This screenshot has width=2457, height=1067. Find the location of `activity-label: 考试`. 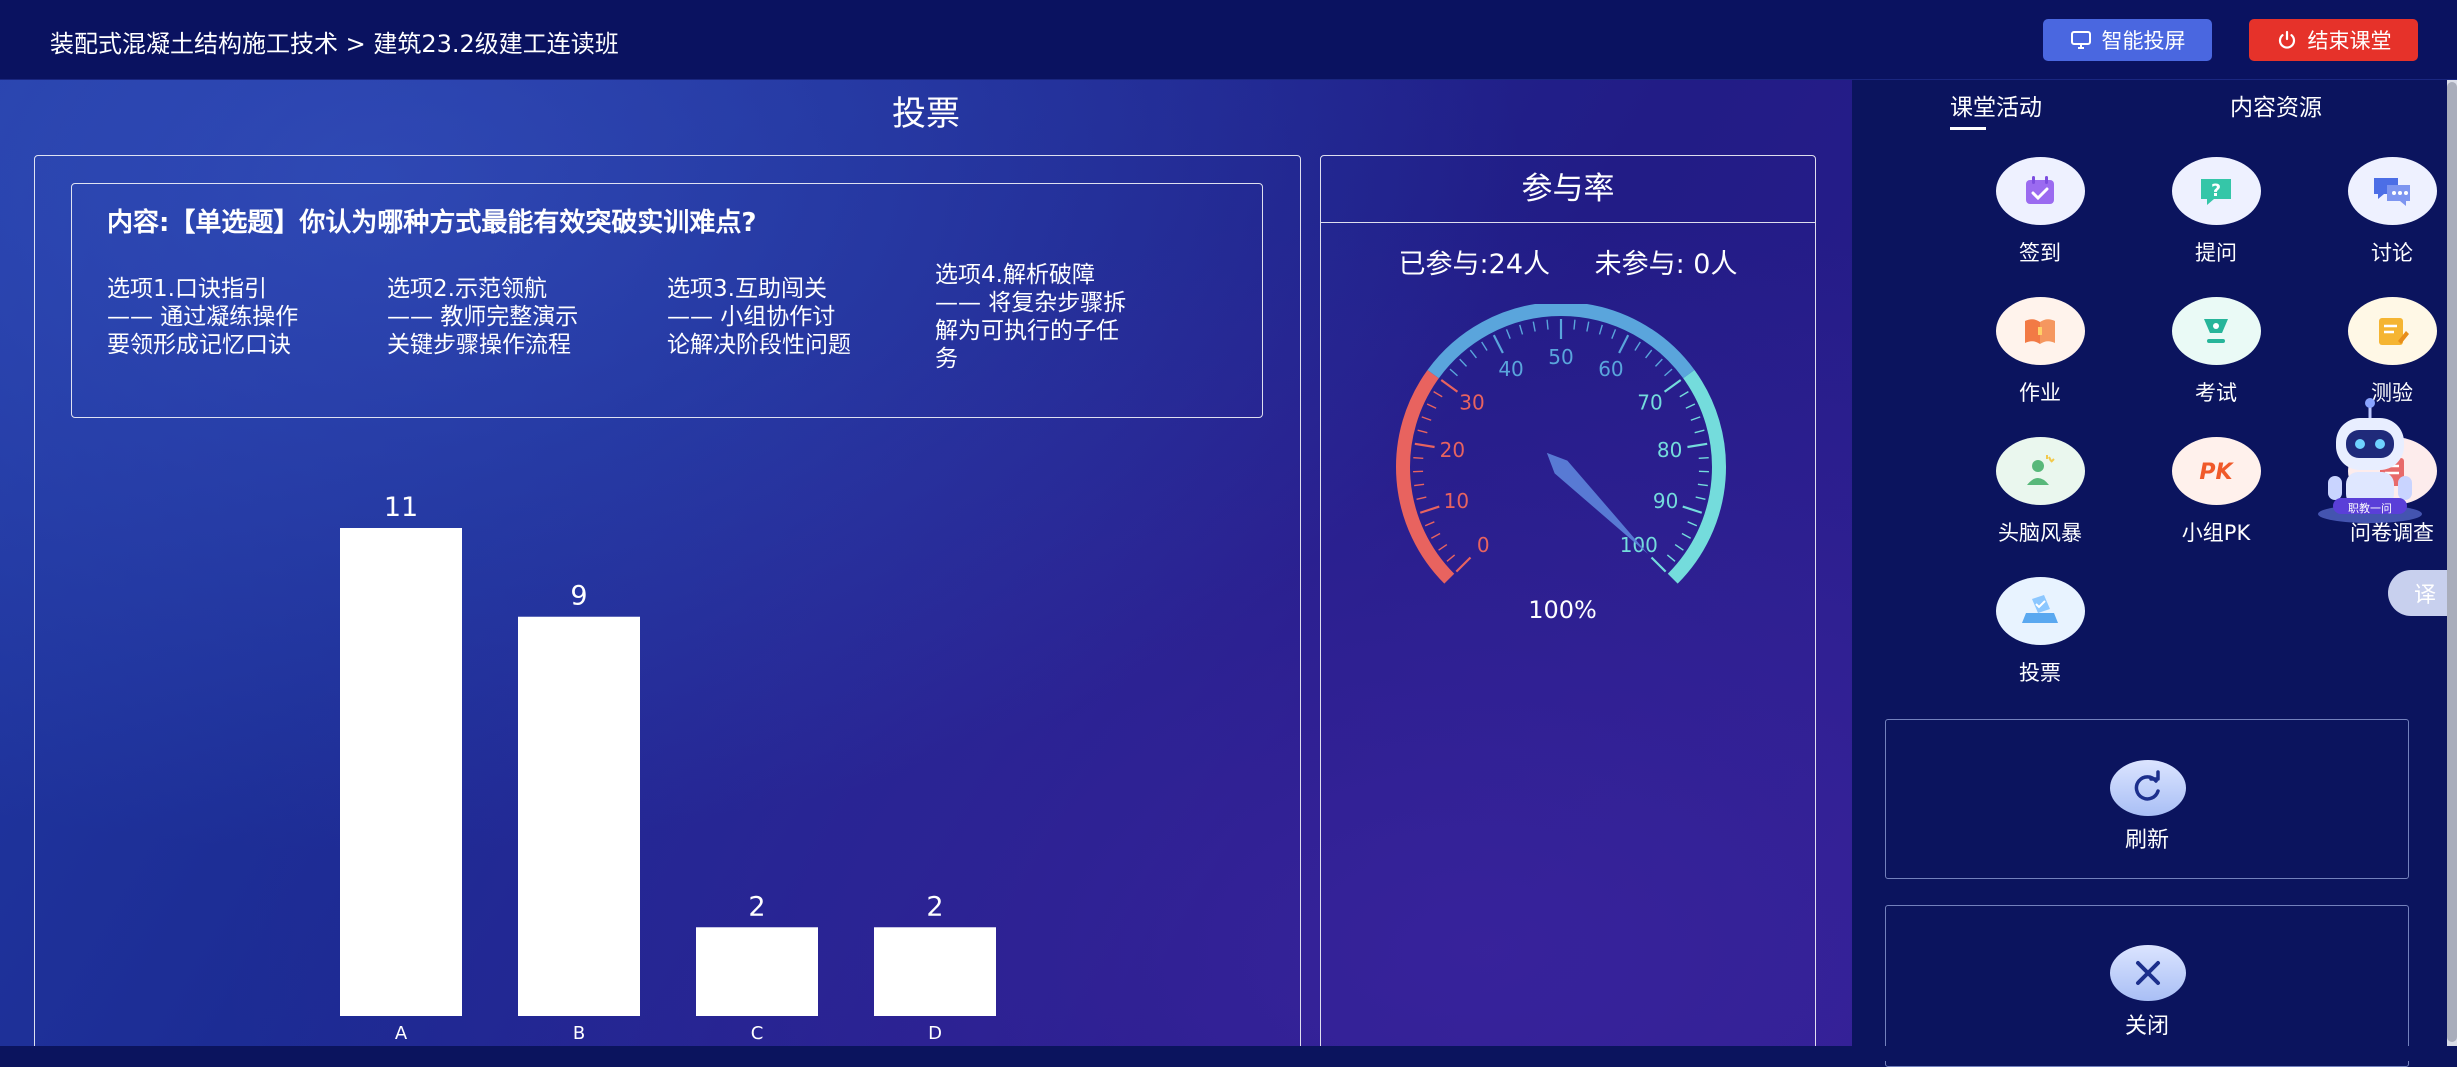

activity-label: 考试 is located at coordinates (2216, 392).